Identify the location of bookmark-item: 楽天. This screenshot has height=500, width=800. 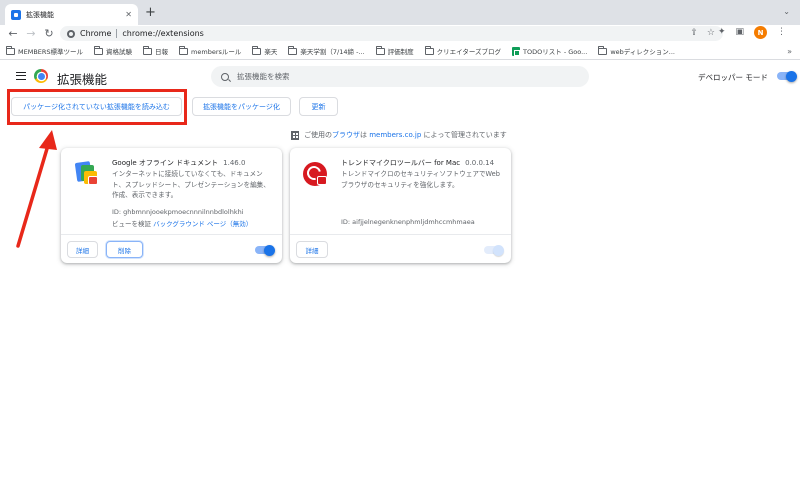
(265, 50).